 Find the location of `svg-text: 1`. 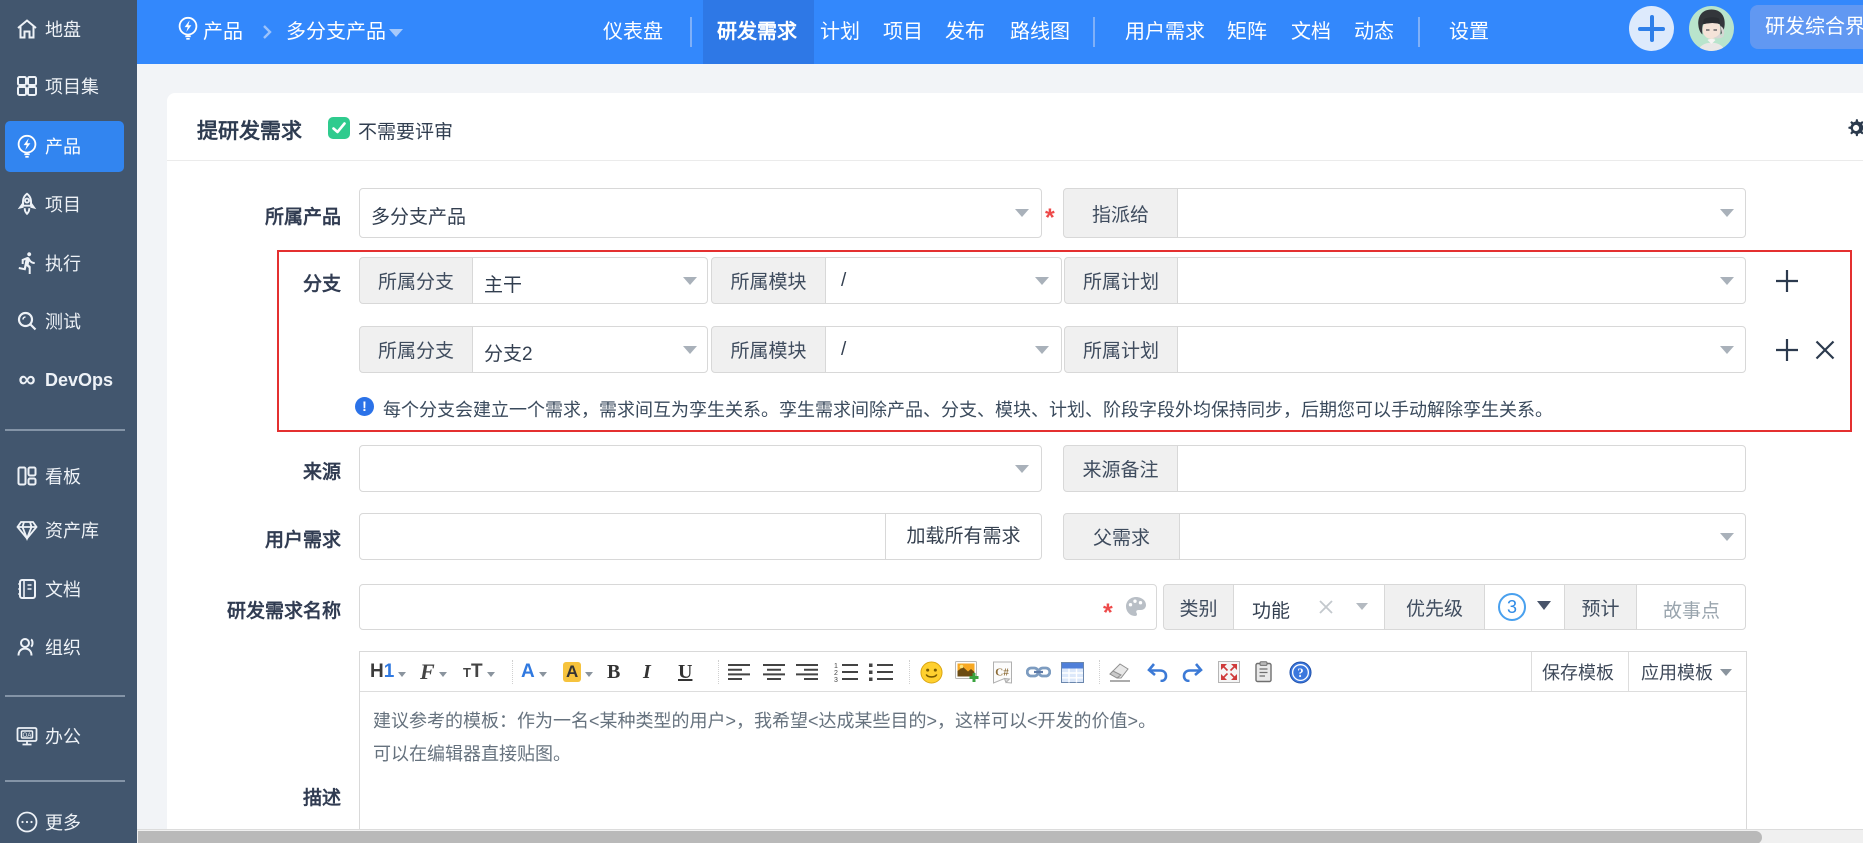

svg-text: 1 is located at coordinates (836, 666).